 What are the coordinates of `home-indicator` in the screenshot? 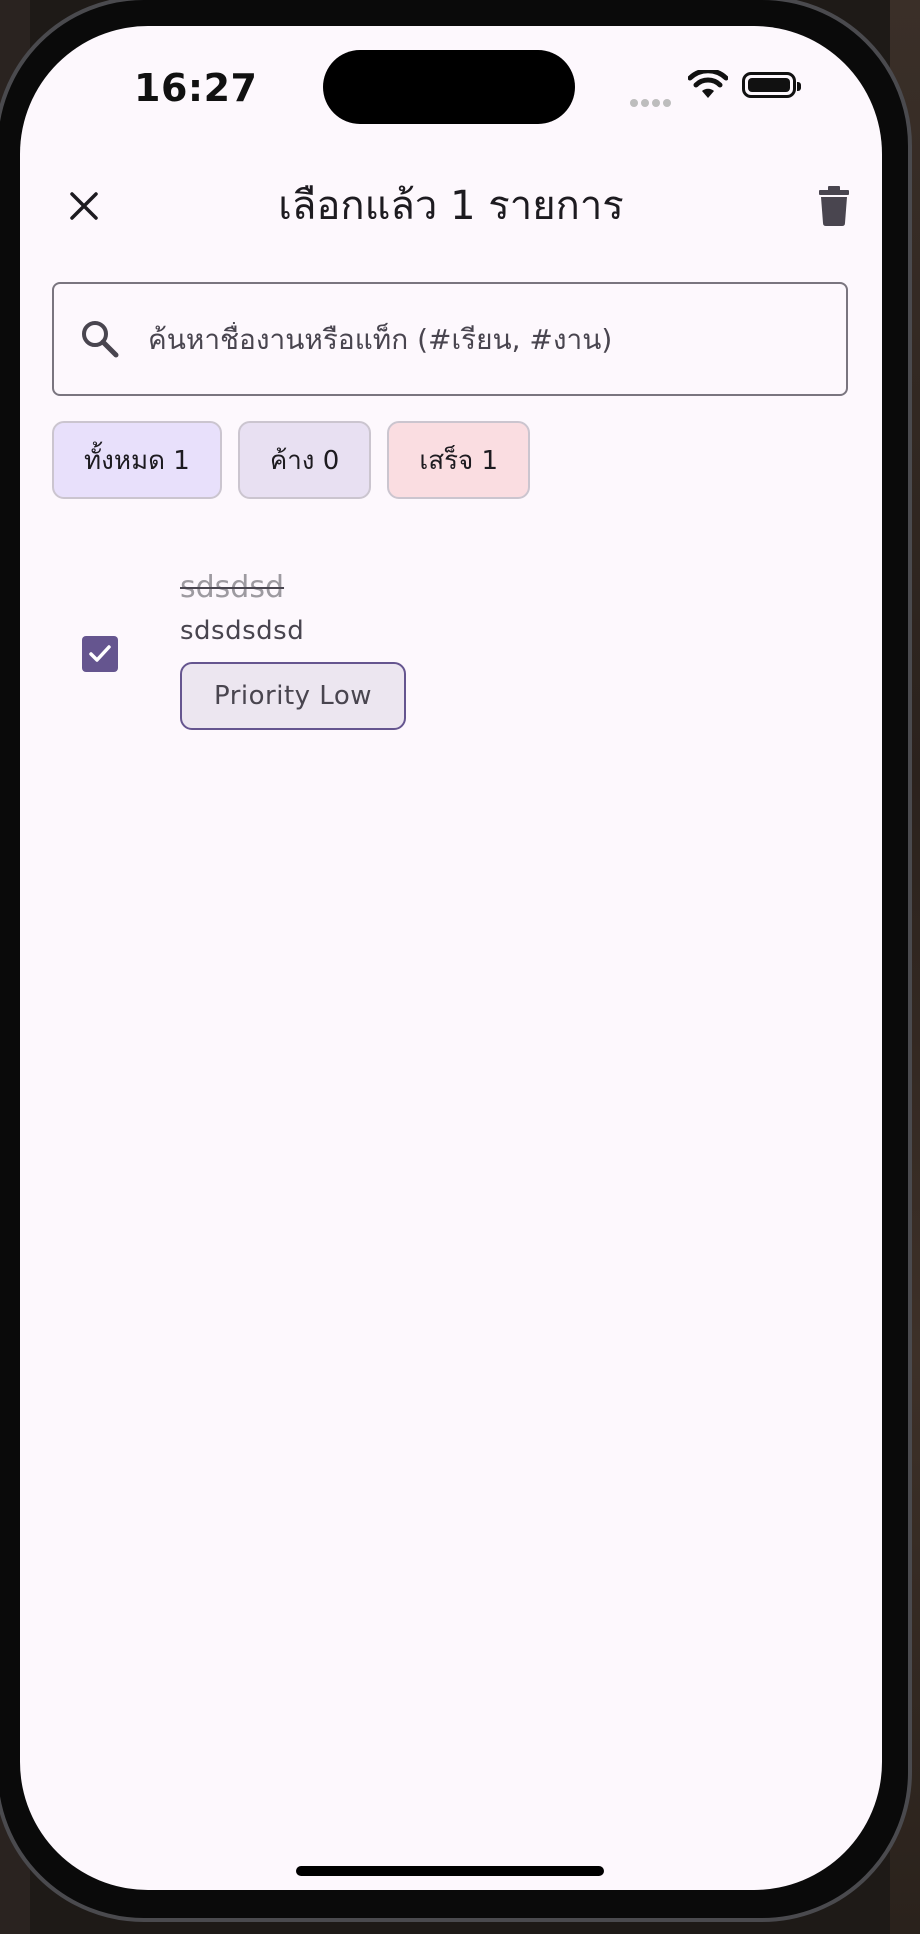 It's located at (450, 1871).